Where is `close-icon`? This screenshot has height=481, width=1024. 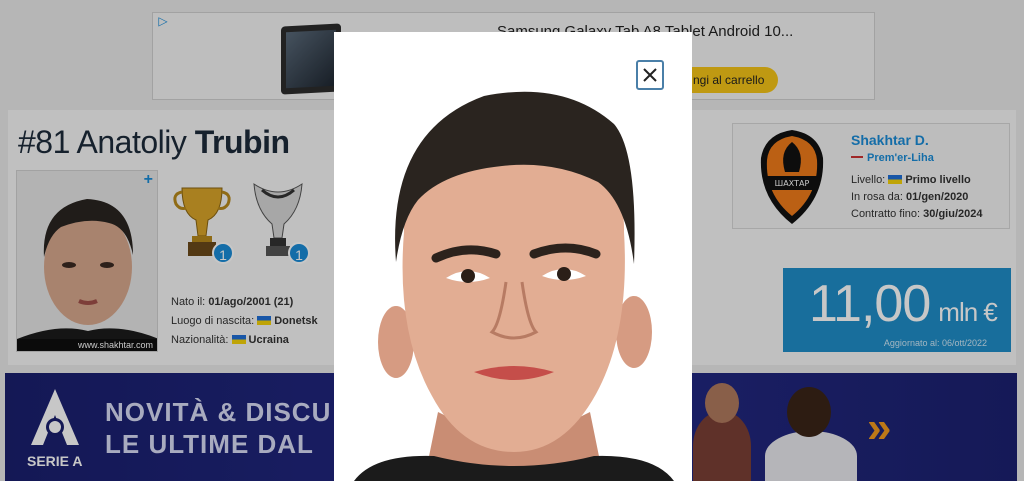 close-icon is located at coordinates (650, 75).